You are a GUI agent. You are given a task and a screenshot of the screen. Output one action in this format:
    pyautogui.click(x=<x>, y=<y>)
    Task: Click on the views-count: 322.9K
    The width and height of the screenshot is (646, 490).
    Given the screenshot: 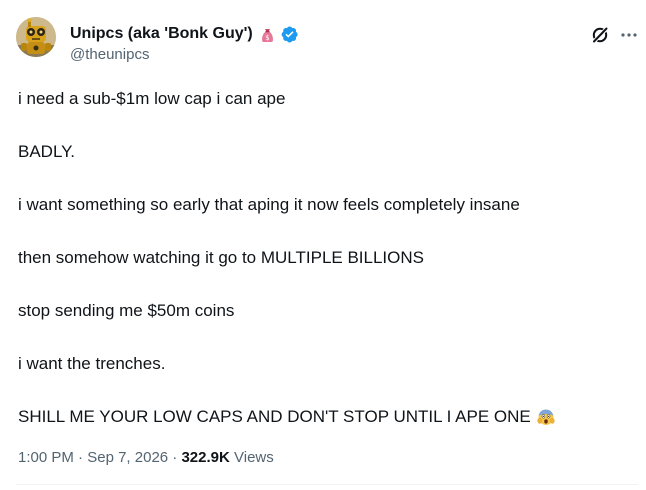 What is the action you would take?
    pyautogui.click(x=205, y=457)
    